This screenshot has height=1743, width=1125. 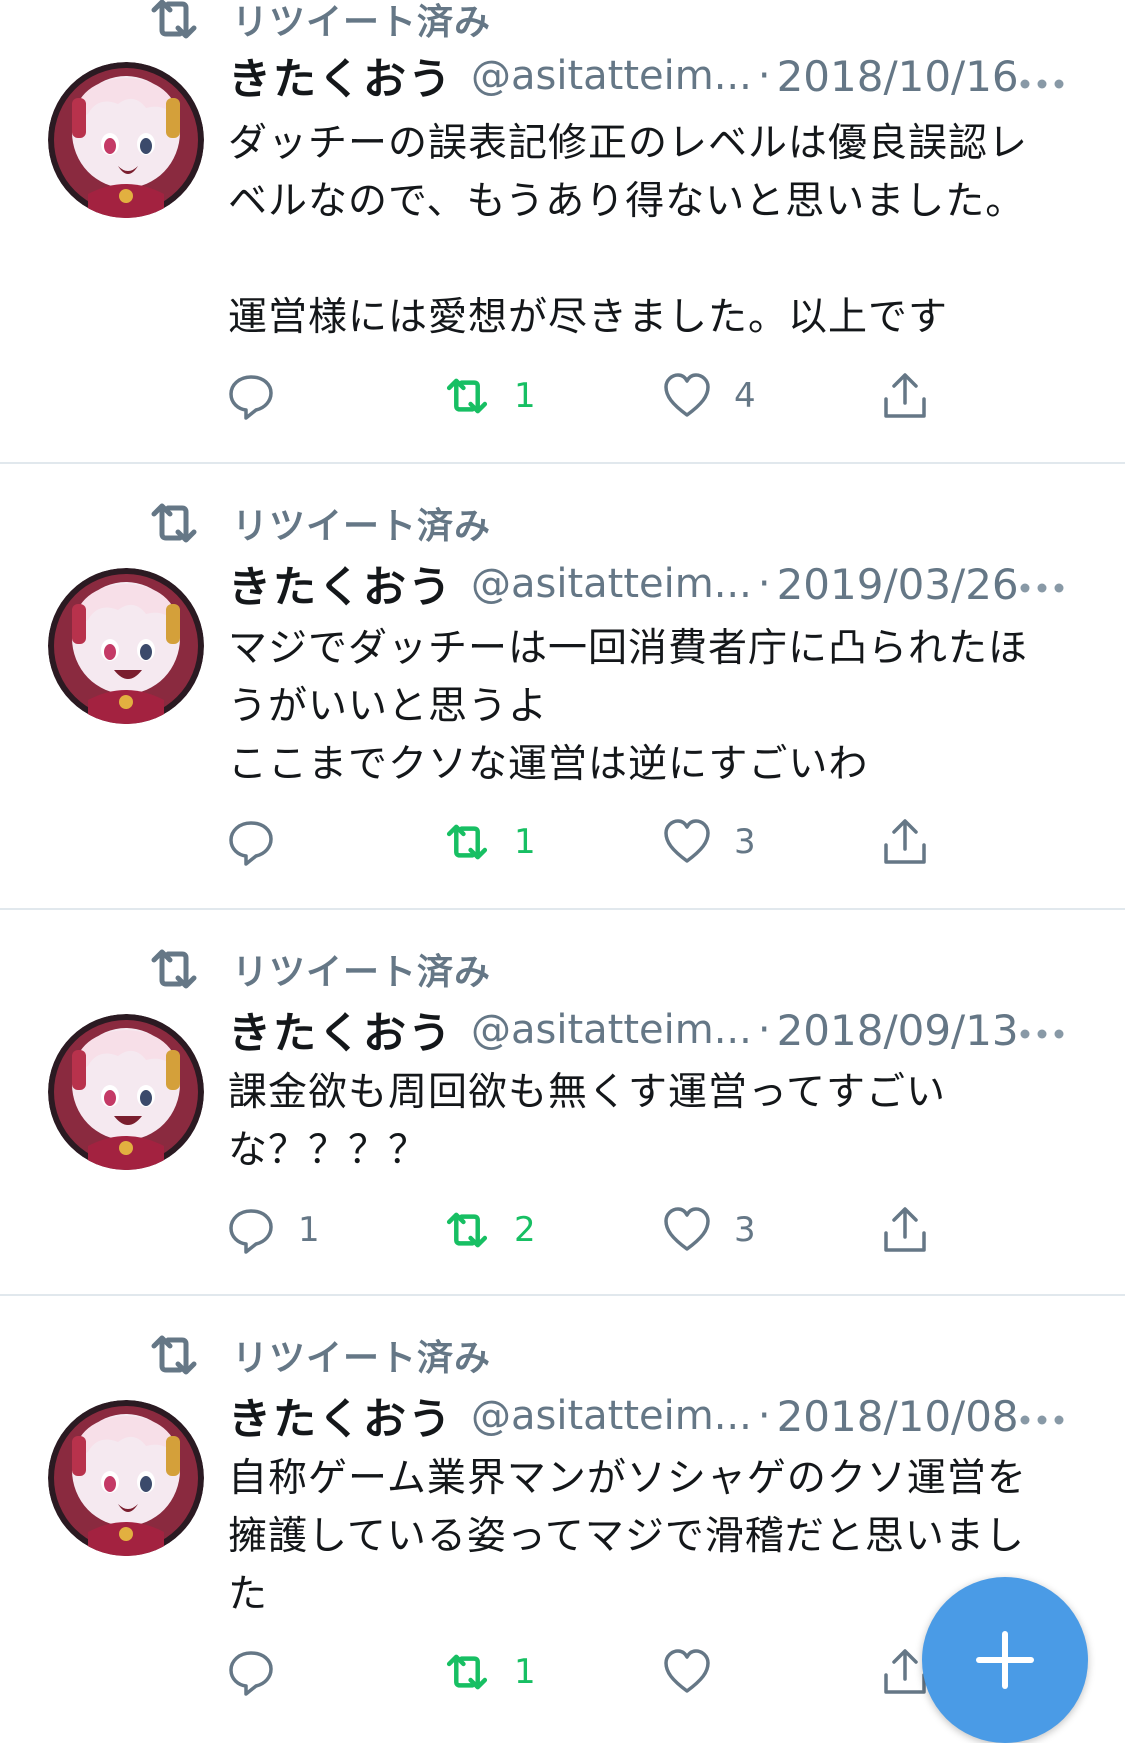 I want to click on tweet-date: 2018/10/08, so click(x=898, y=1416).